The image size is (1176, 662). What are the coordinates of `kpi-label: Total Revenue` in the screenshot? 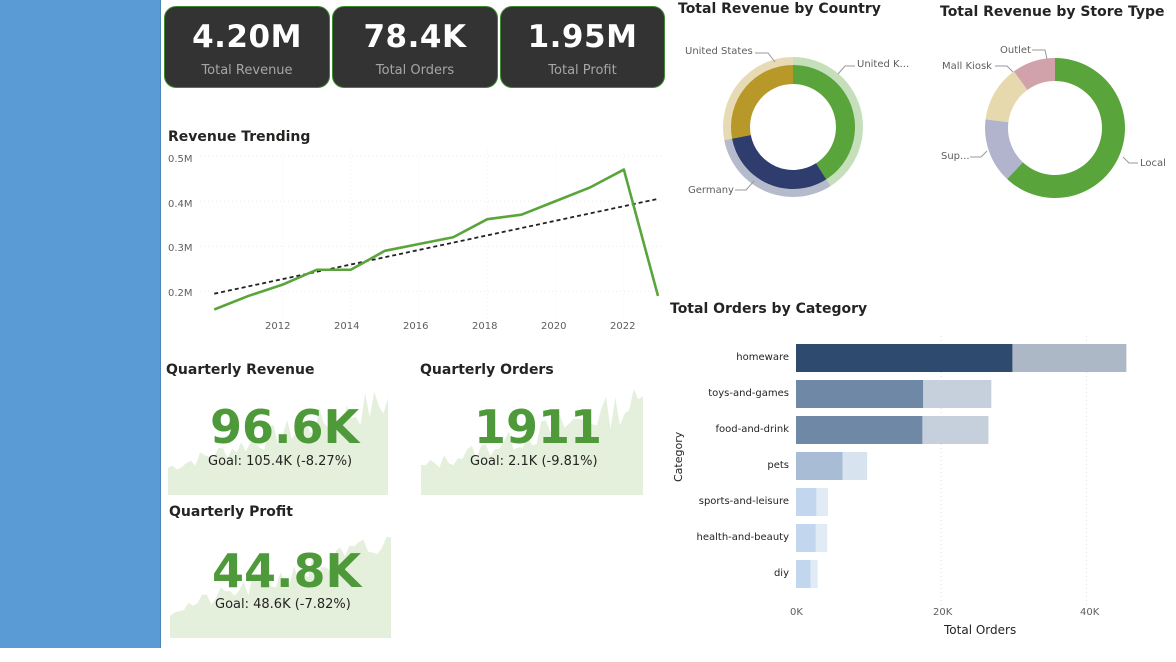 It's located at (247, 70).